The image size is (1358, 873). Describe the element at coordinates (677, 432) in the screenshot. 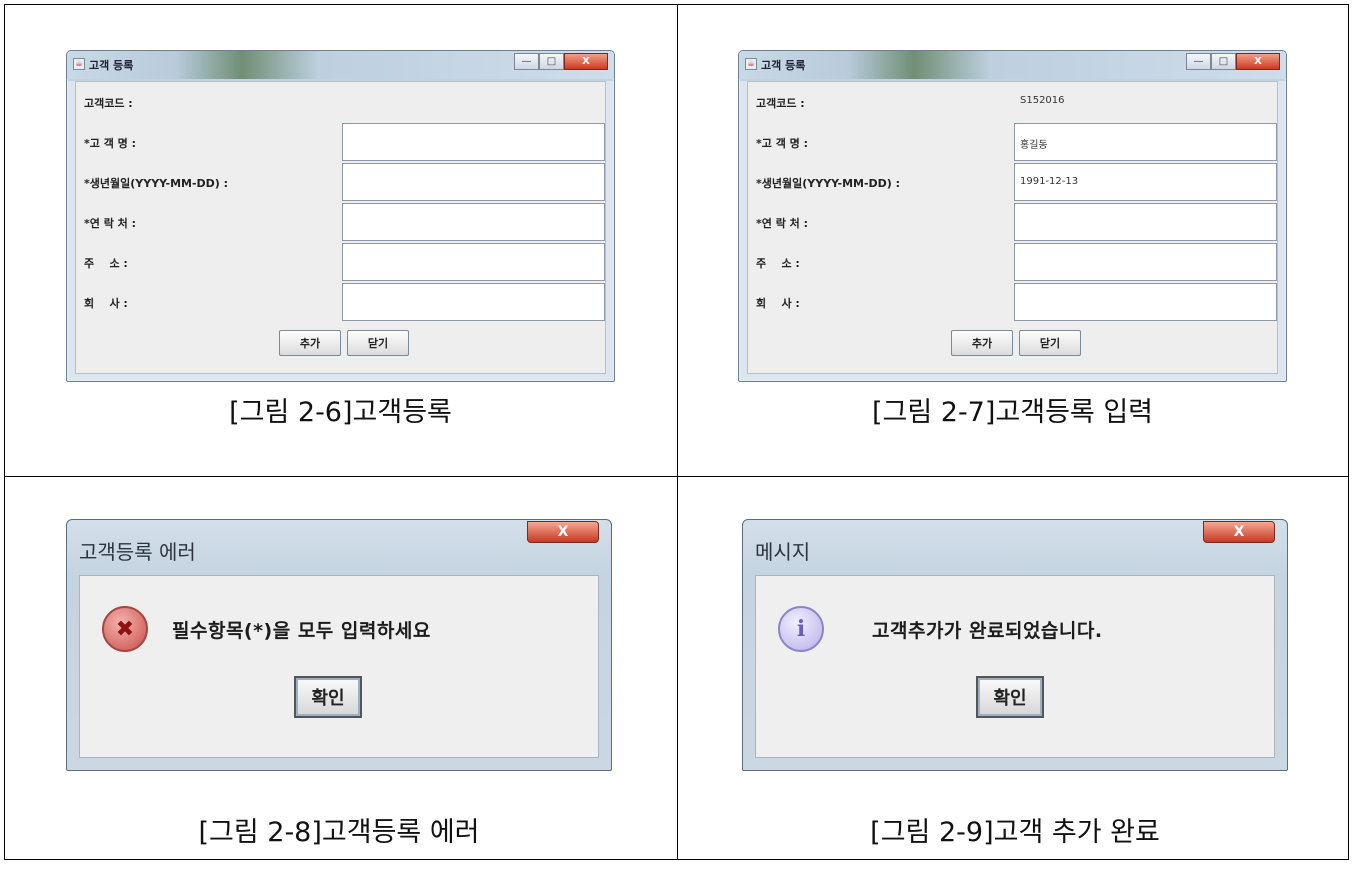

I see `table-divider-vertical` at that location.